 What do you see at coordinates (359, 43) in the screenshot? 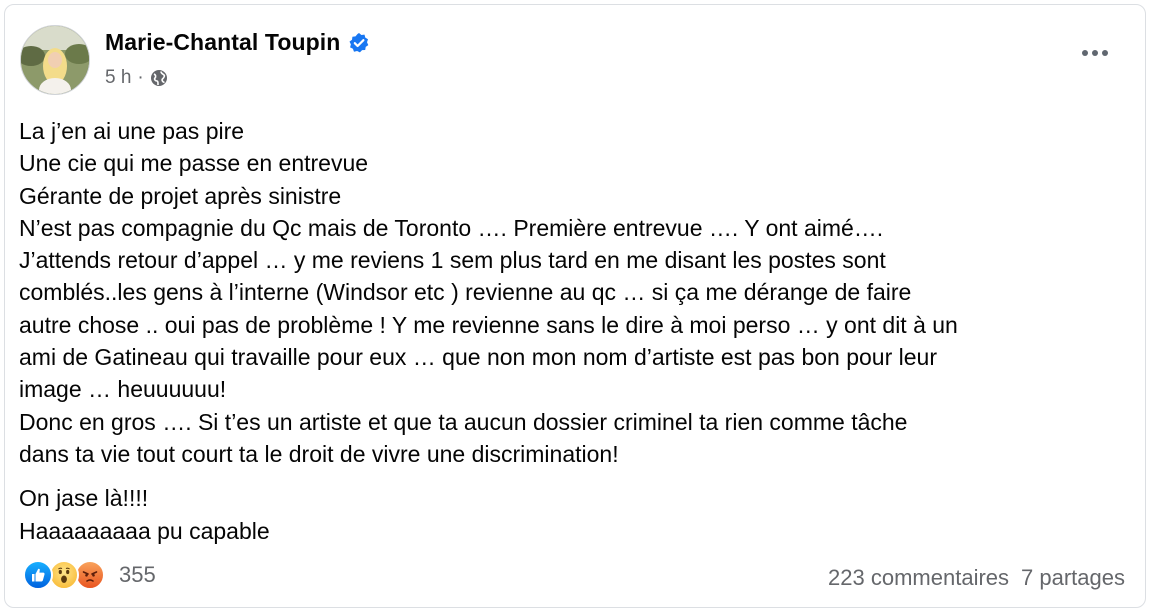
I see `verified-badge-icon` at bounding box center [359, 43].